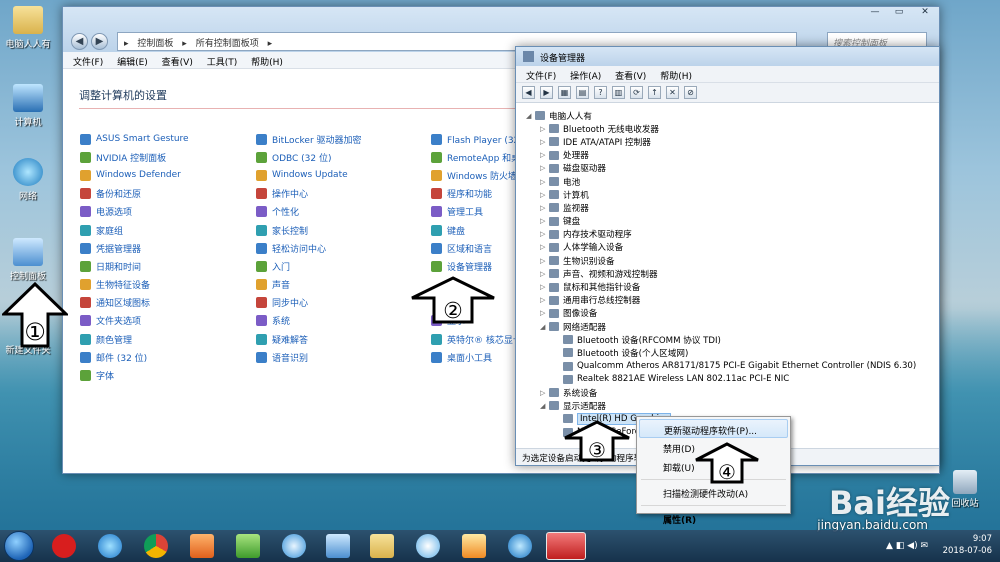 This screenshot has height=562, width=1000. Describe the element at coordinates (341, 230) in the screenshot. I see `cp-item-col2-5: 家长控制` at that location.